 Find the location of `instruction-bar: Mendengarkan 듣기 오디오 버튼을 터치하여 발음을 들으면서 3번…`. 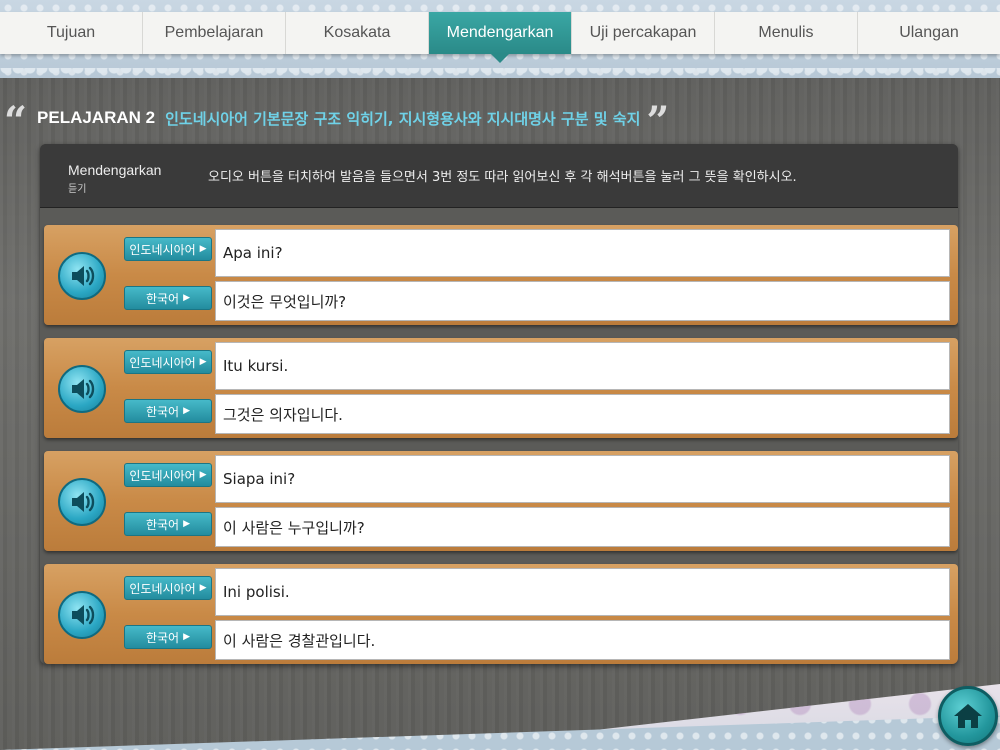

instruction-bar: Mendengarkan 듣기 오디오 버튼을 터치하여 발음을 들으면서 3번… is located at coordinates (499, 176).